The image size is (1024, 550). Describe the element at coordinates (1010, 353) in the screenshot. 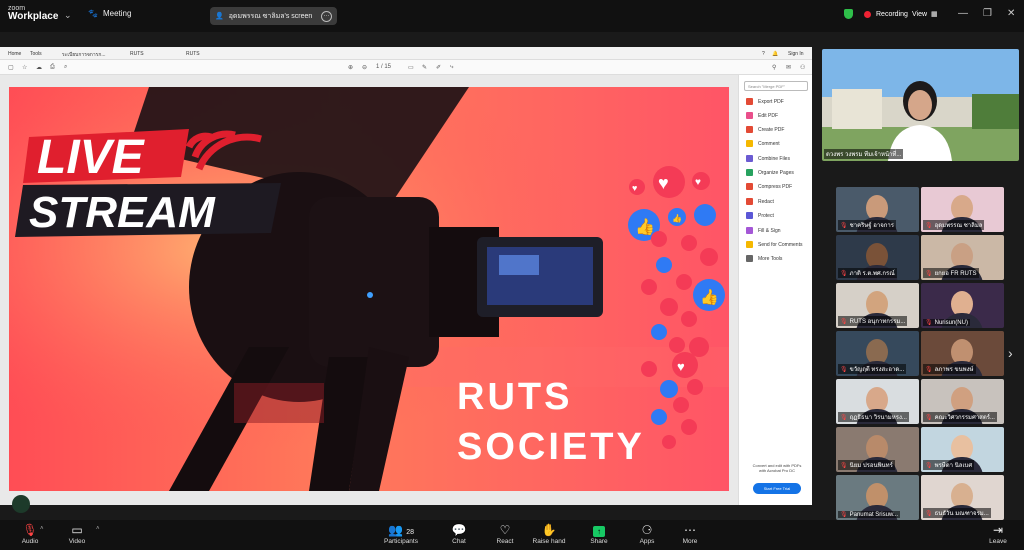

I see `chevron-right-icon: ›` at that location.